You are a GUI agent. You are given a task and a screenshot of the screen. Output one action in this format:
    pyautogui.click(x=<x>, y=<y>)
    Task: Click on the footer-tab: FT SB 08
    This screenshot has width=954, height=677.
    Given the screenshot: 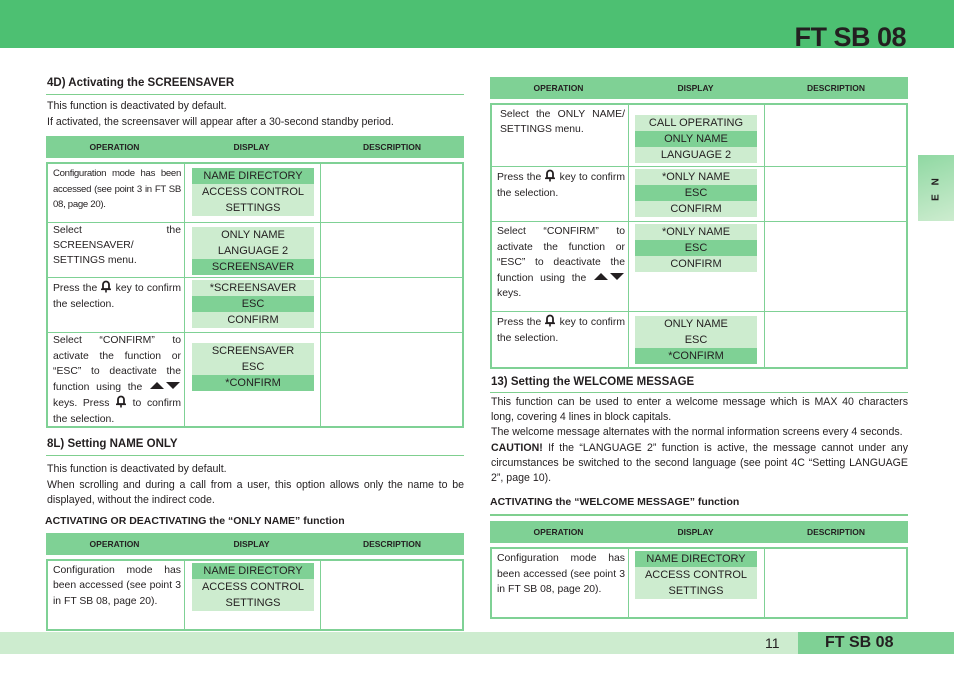 What is the action you would take?
    pyautogui.click(x=876, y=643)
    